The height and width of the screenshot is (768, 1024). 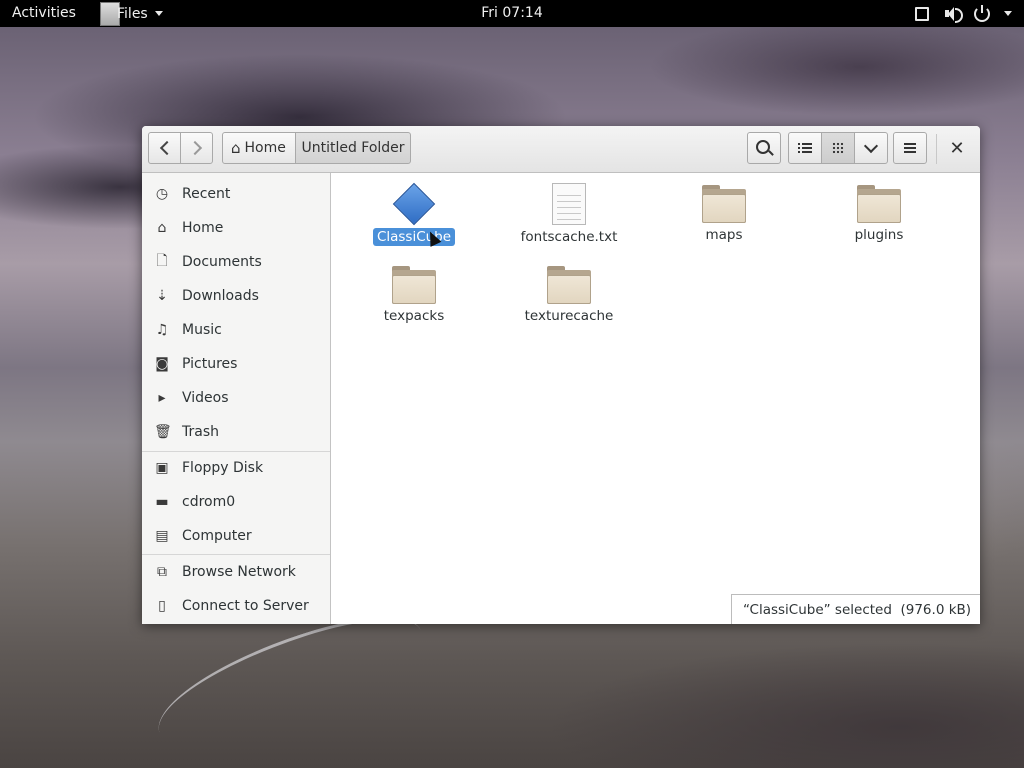 I want to click on breadcrumb-home-label: Home, so click(x=265, y=148).